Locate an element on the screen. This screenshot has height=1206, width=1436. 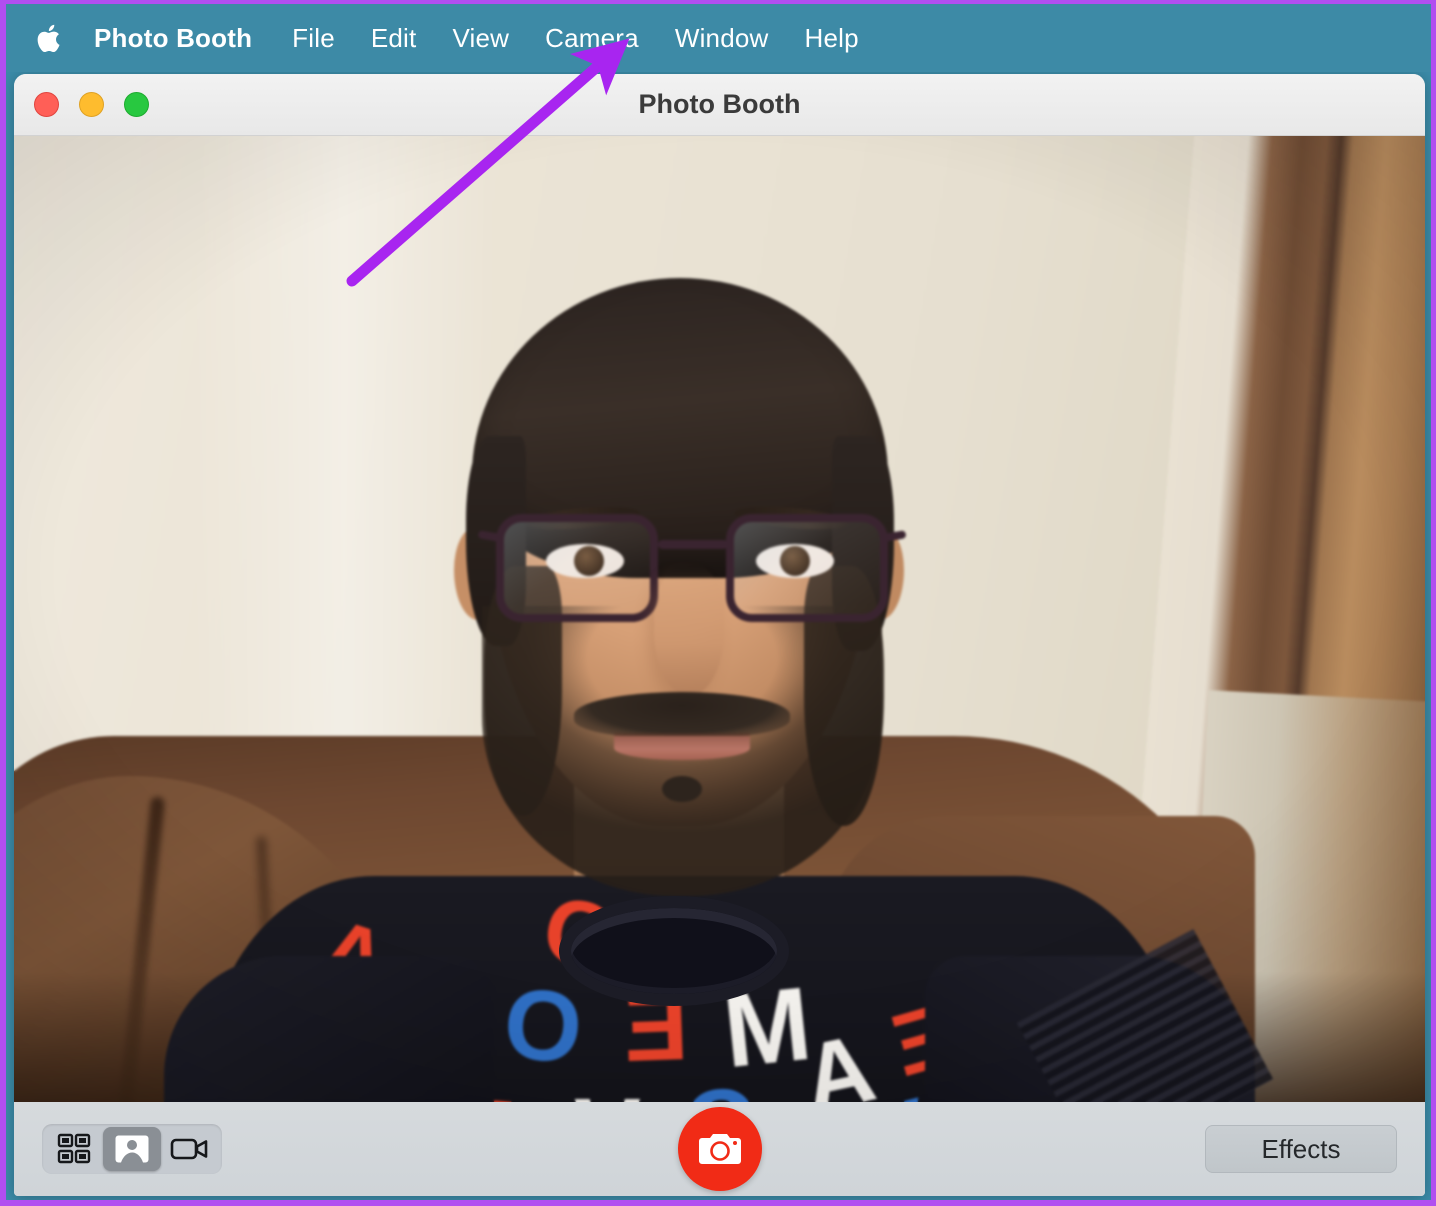
menu-item-window: Window is located at coordinates (722, 38).